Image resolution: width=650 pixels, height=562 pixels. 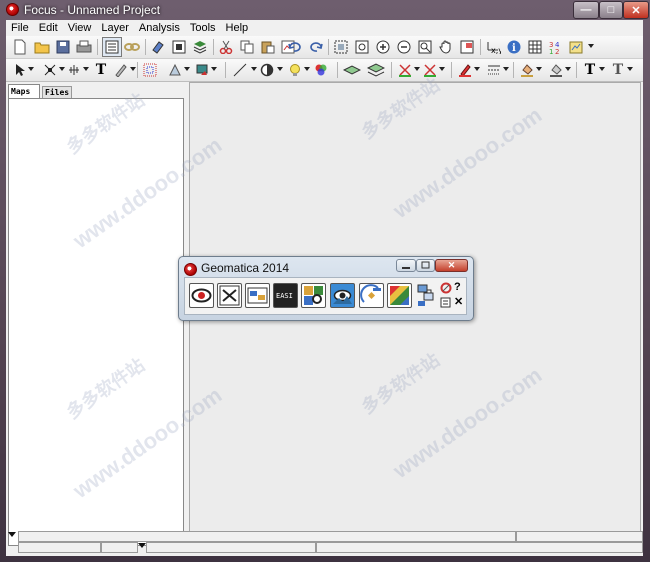 What do you see at coordinates (121, 70) in the screenshot?
I see `paint-icon` at bounding box center [121, 70].